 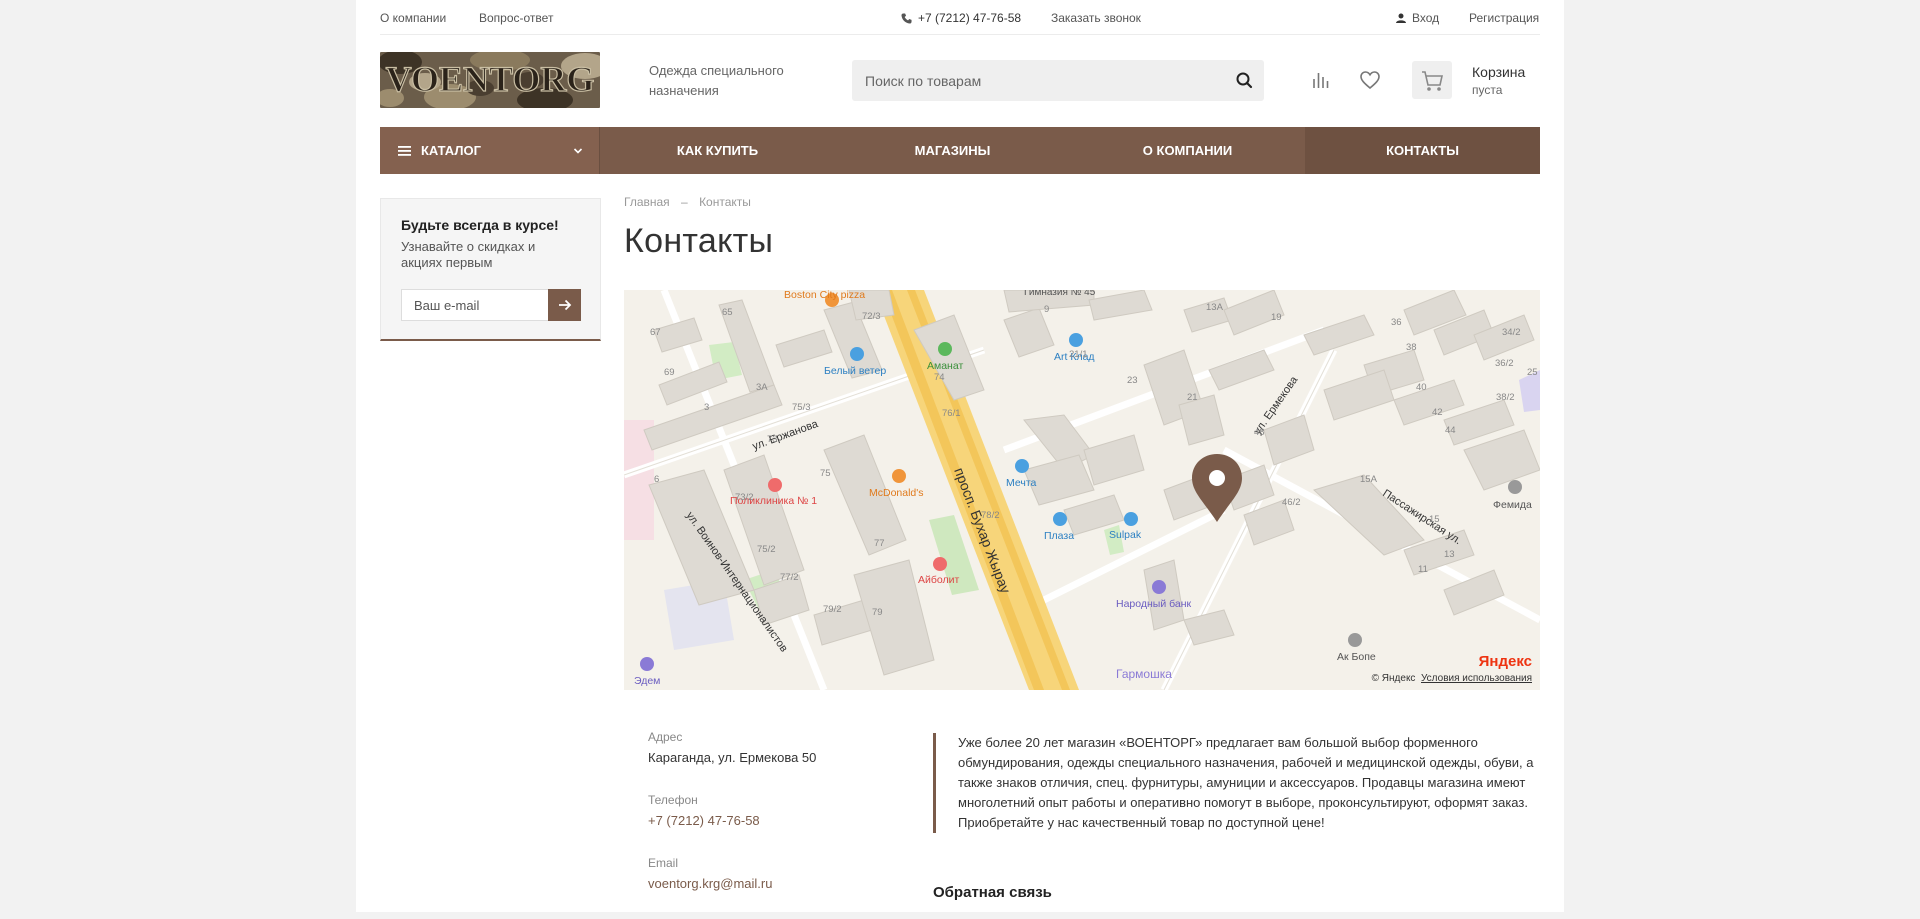 I want to click on phone-label: Телефон, so click(x=673, y=800).